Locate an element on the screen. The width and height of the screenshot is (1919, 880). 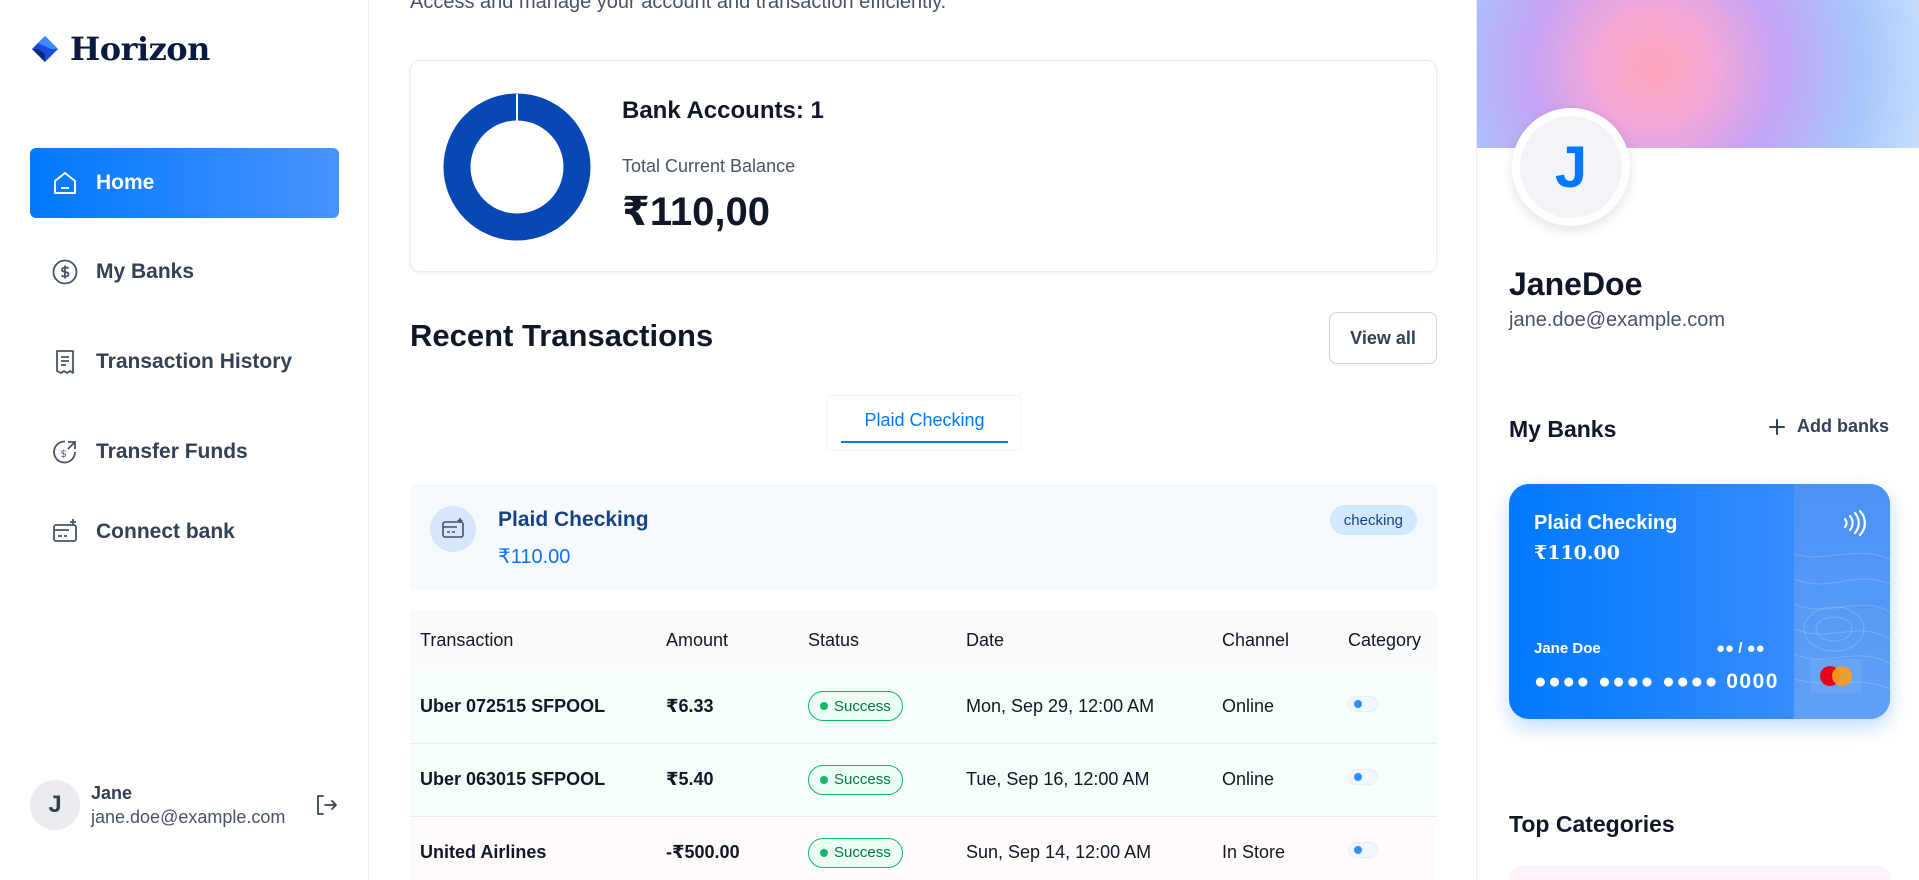
card-add-icon is located at coordinates (65, 532).